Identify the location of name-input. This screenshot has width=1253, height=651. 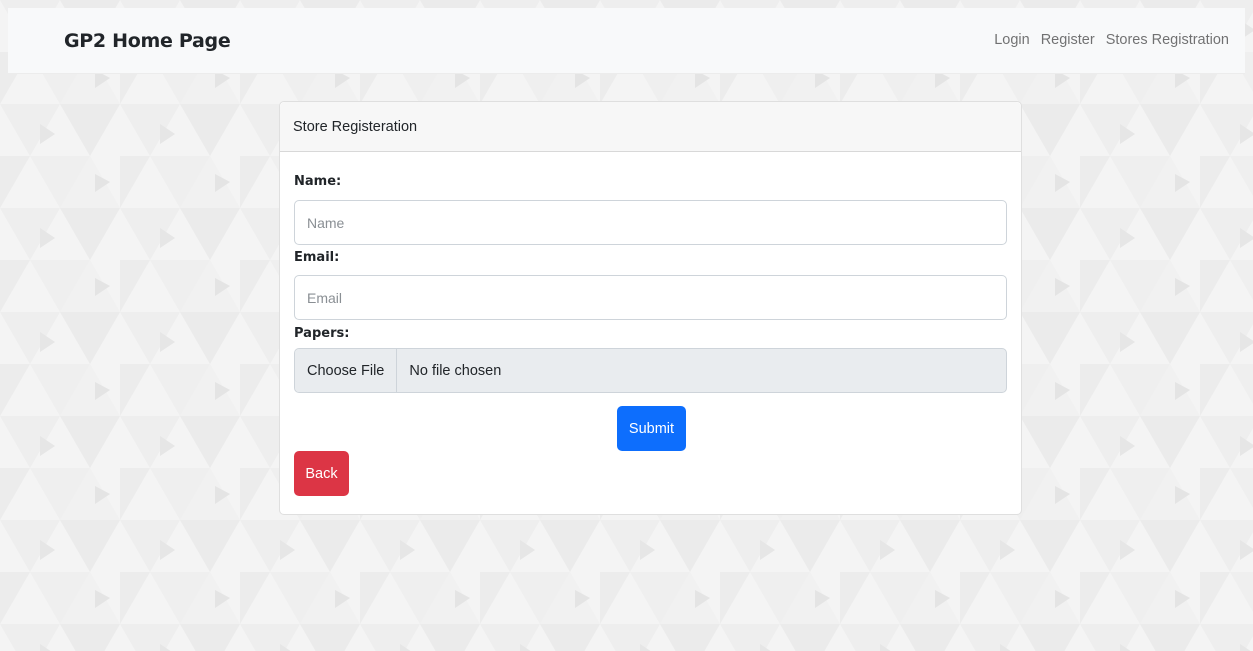
(650, 222).